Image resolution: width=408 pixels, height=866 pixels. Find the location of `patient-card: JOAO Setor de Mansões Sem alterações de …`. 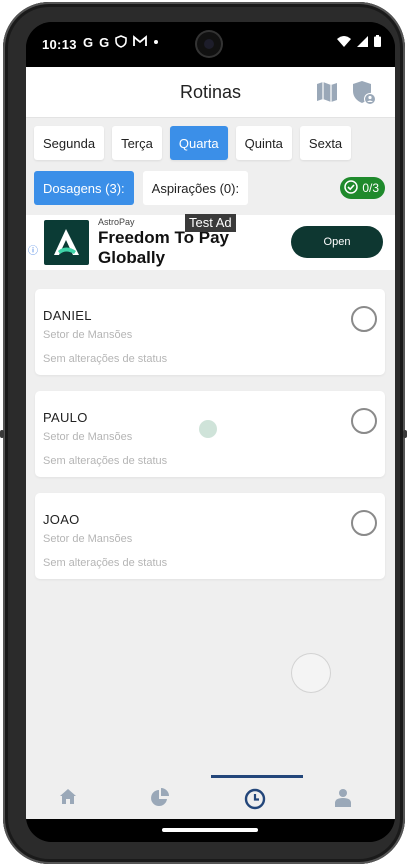

patient-card: JOAO Setor de Mansões Sem alterações de … is located at coordinates (210, 536).